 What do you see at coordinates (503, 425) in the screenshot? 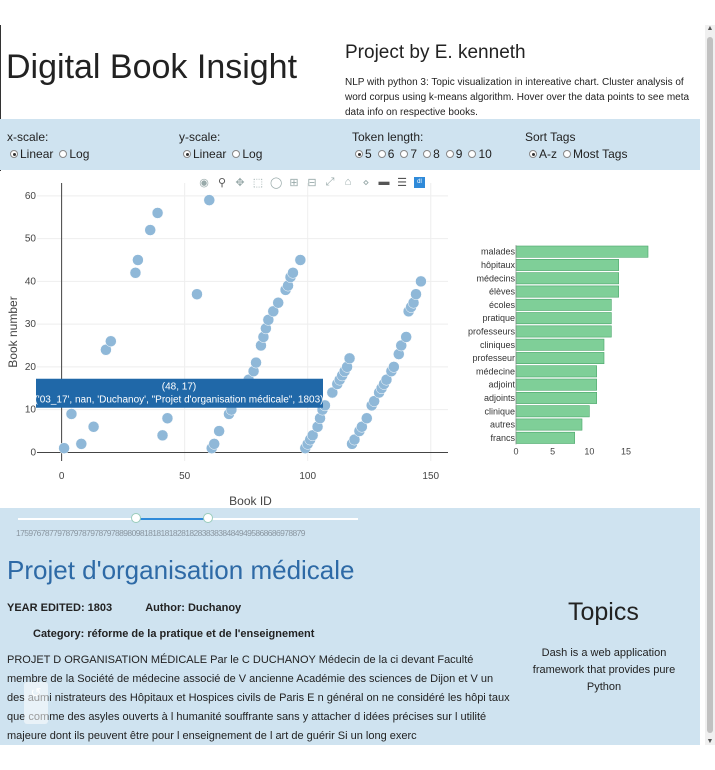
I see `tag-label: autres` at bounding box center [503, 425].